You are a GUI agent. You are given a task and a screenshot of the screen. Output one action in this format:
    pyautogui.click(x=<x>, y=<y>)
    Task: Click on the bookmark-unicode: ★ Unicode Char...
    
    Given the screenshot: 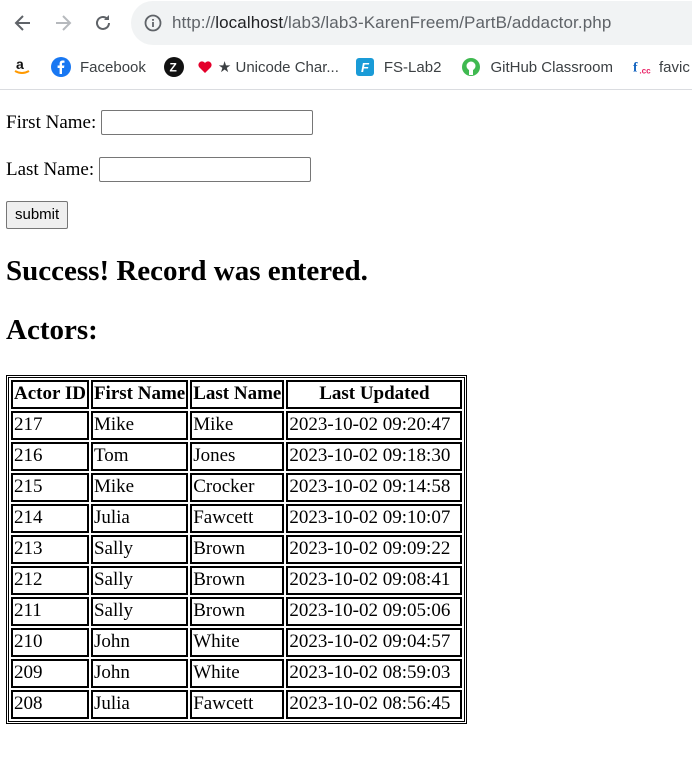 What is the action you would take?
    pyautogui.click(x=267, y=67)
    